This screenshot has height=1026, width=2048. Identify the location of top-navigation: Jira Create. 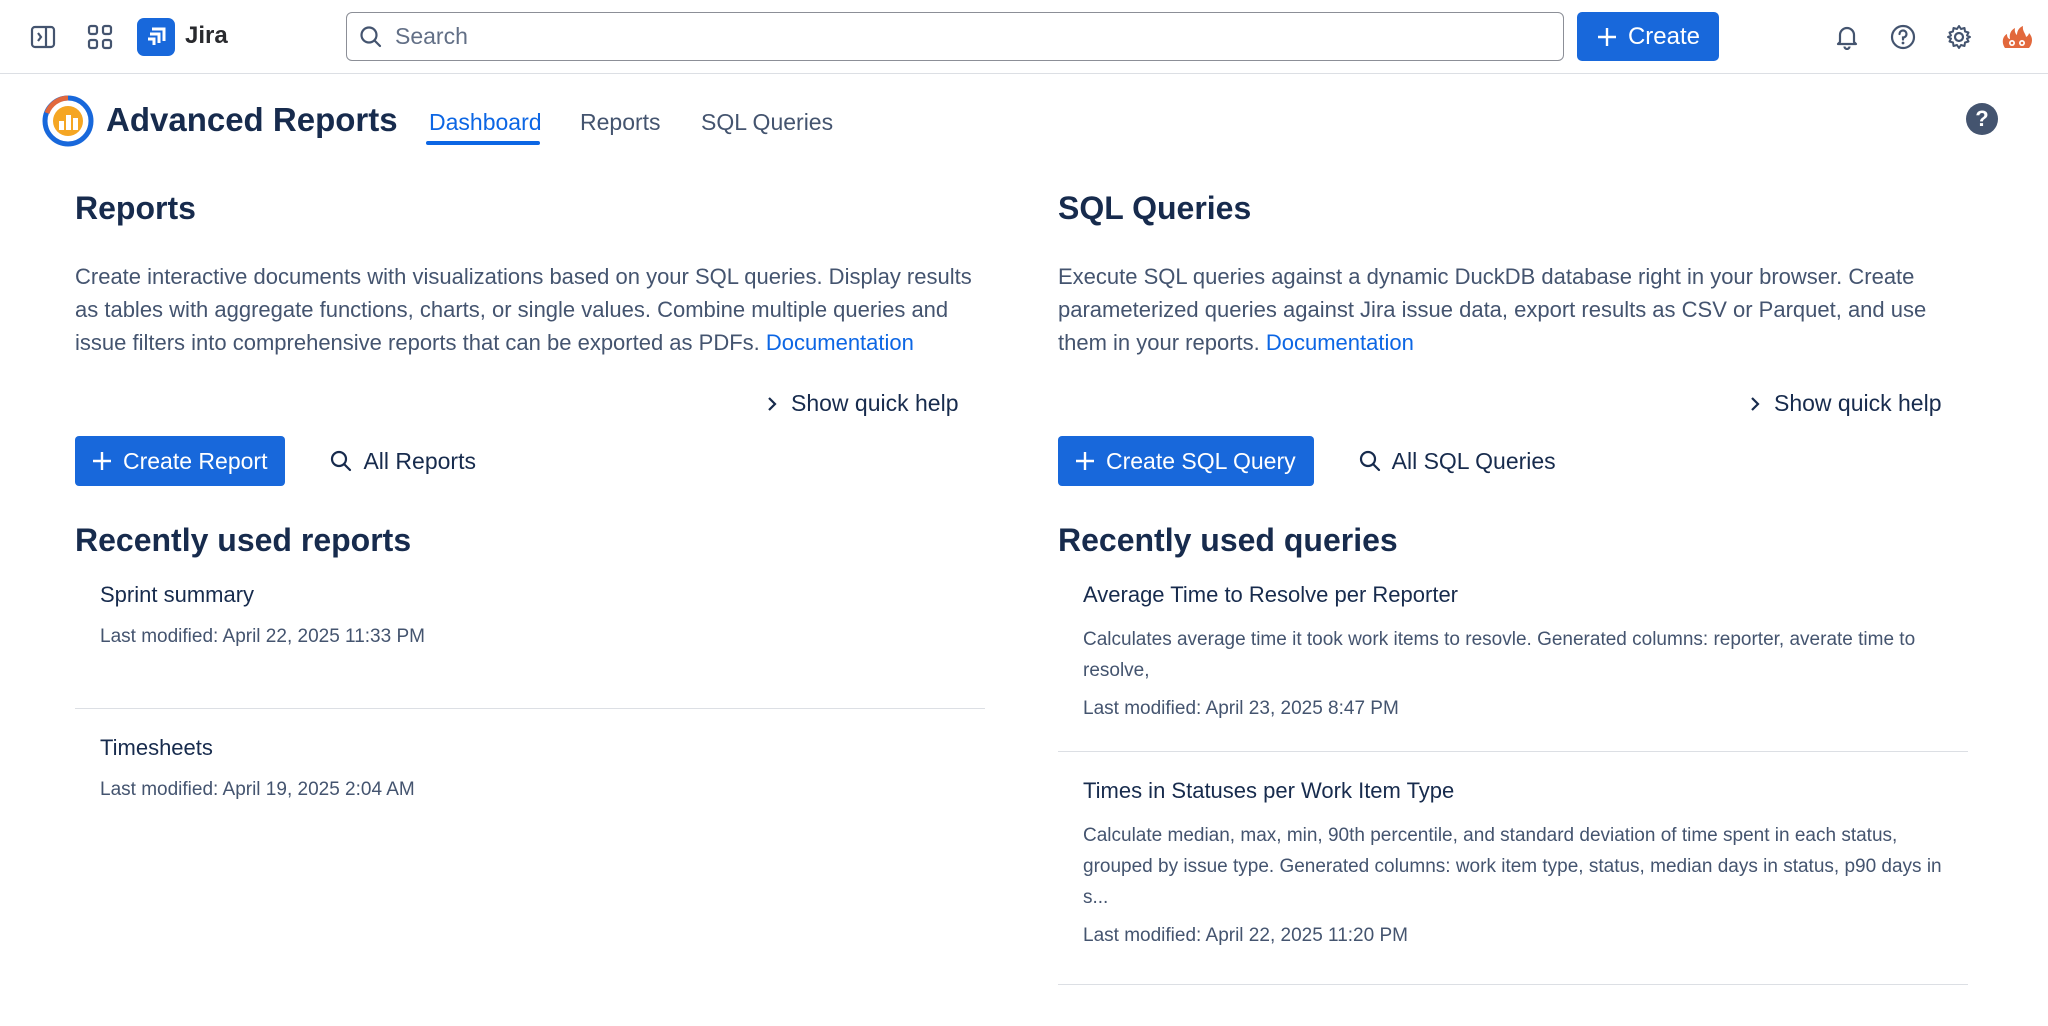
(1024, 37).